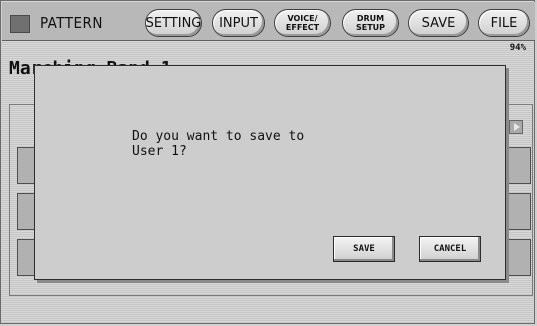  I want to click on dialog-message: Do you want to save to User 1?, so click(218, 144).